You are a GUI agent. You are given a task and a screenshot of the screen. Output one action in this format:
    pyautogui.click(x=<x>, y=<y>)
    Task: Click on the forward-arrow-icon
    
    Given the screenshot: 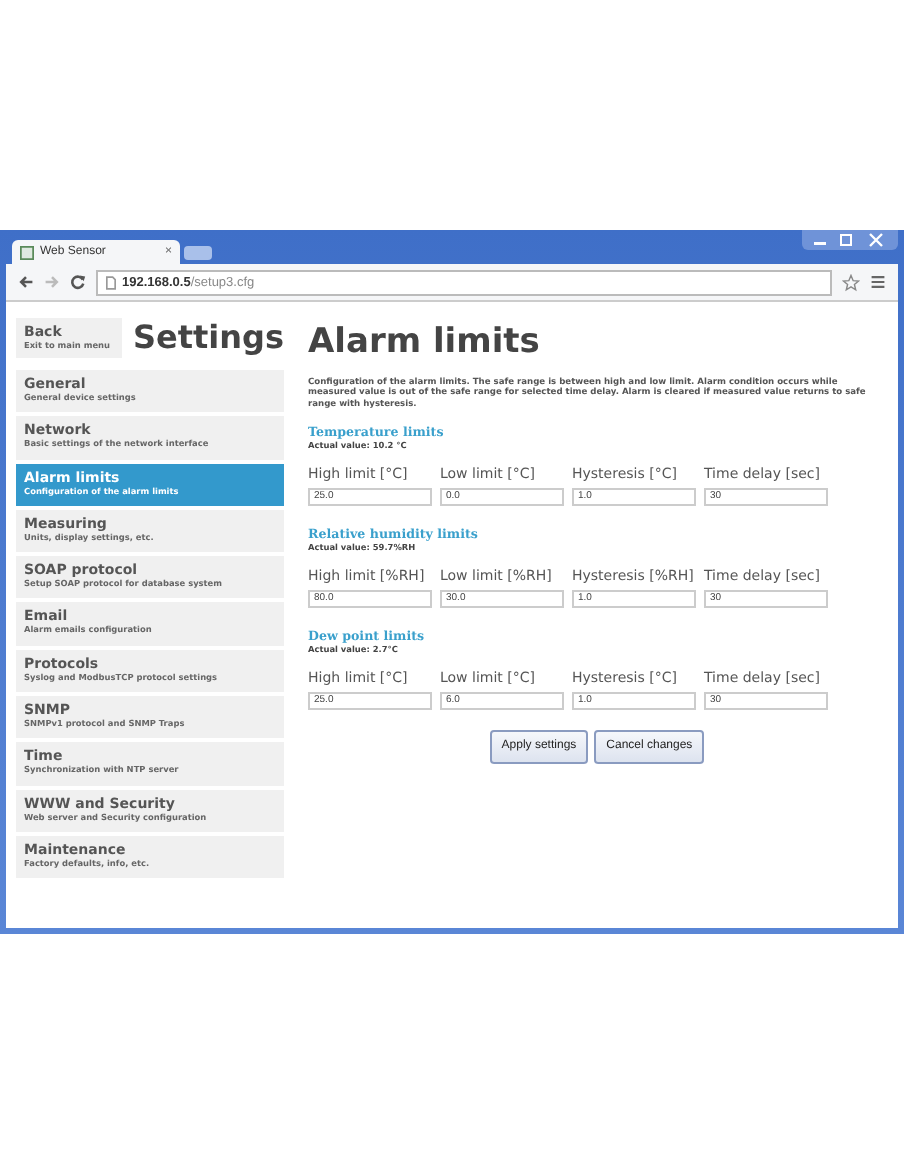 What is the action you would take?
    pyautogui.click(x=52, y=282)
    